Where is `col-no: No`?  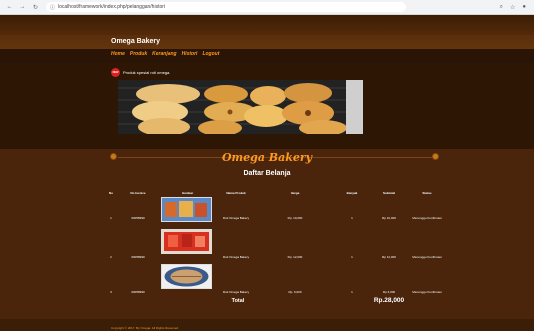 col-no: No is located at coordinates (111, 193).